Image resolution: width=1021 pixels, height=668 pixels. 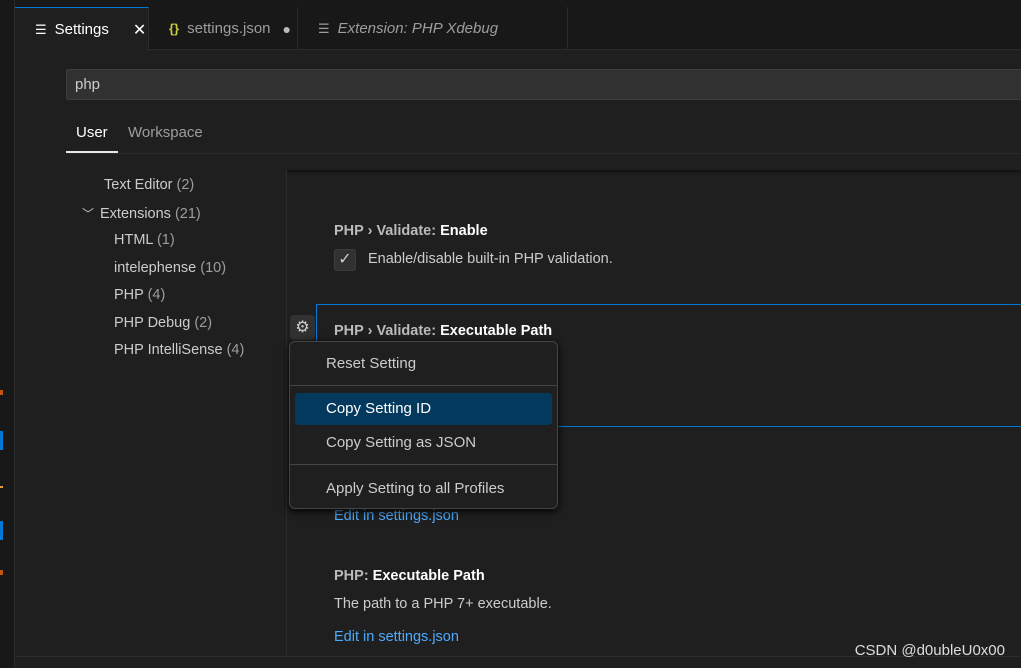 I want to click on toc-count: (10), so click(x=213, y=268).